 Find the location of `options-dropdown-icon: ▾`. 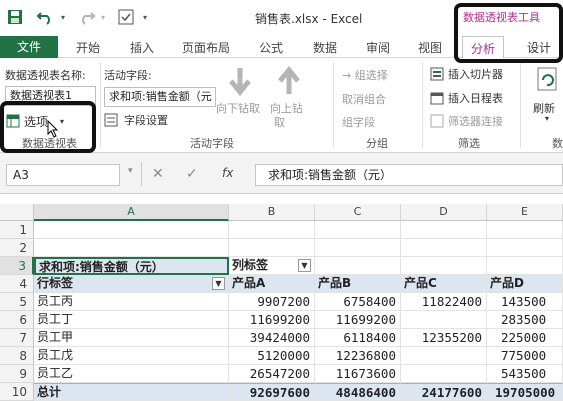

options-dropdown-icon: ▾ is located at coordinates (62, 121).